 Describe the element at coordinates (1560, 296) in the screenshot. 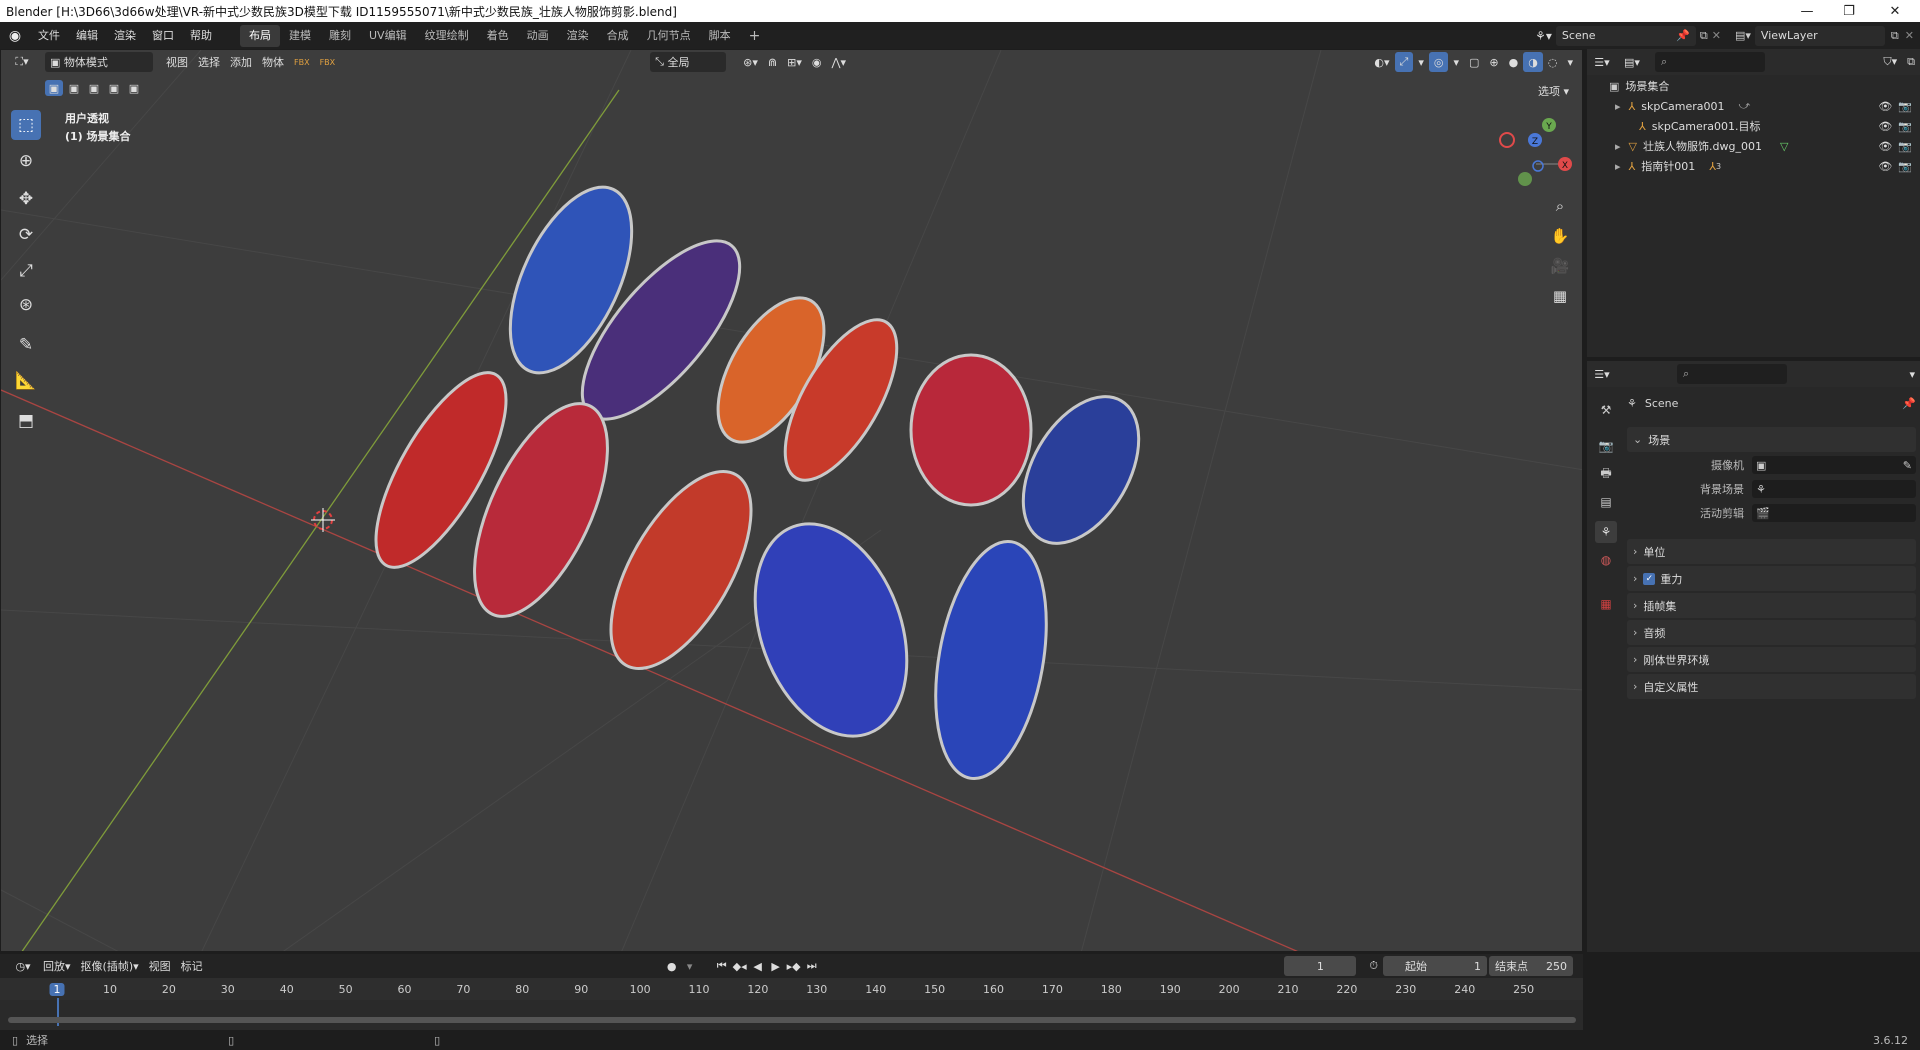

I see `perspective-toggle-icon: ▦` at that location.